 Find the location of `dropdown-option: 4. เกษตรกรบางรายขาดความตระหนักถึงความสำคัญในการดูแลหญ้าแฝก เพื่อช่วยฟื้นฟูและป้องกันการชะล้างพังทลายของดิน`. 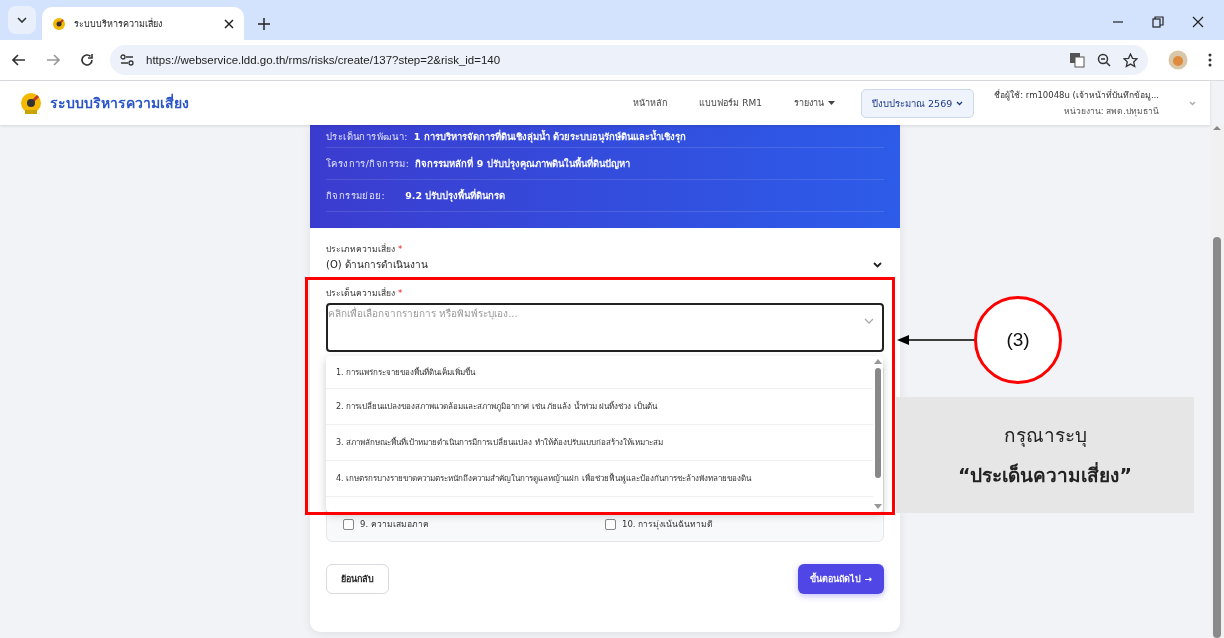

dropdown-option: 4. เกษตรกรบางรายขาดความตระหนักถึงความสำคัญในการดูแลหญ้าแฝก เพื่อช่วยฟื้นฟูและป้องกันการชะล้างพังทลายของดิน is located at coordinates (599, 479).